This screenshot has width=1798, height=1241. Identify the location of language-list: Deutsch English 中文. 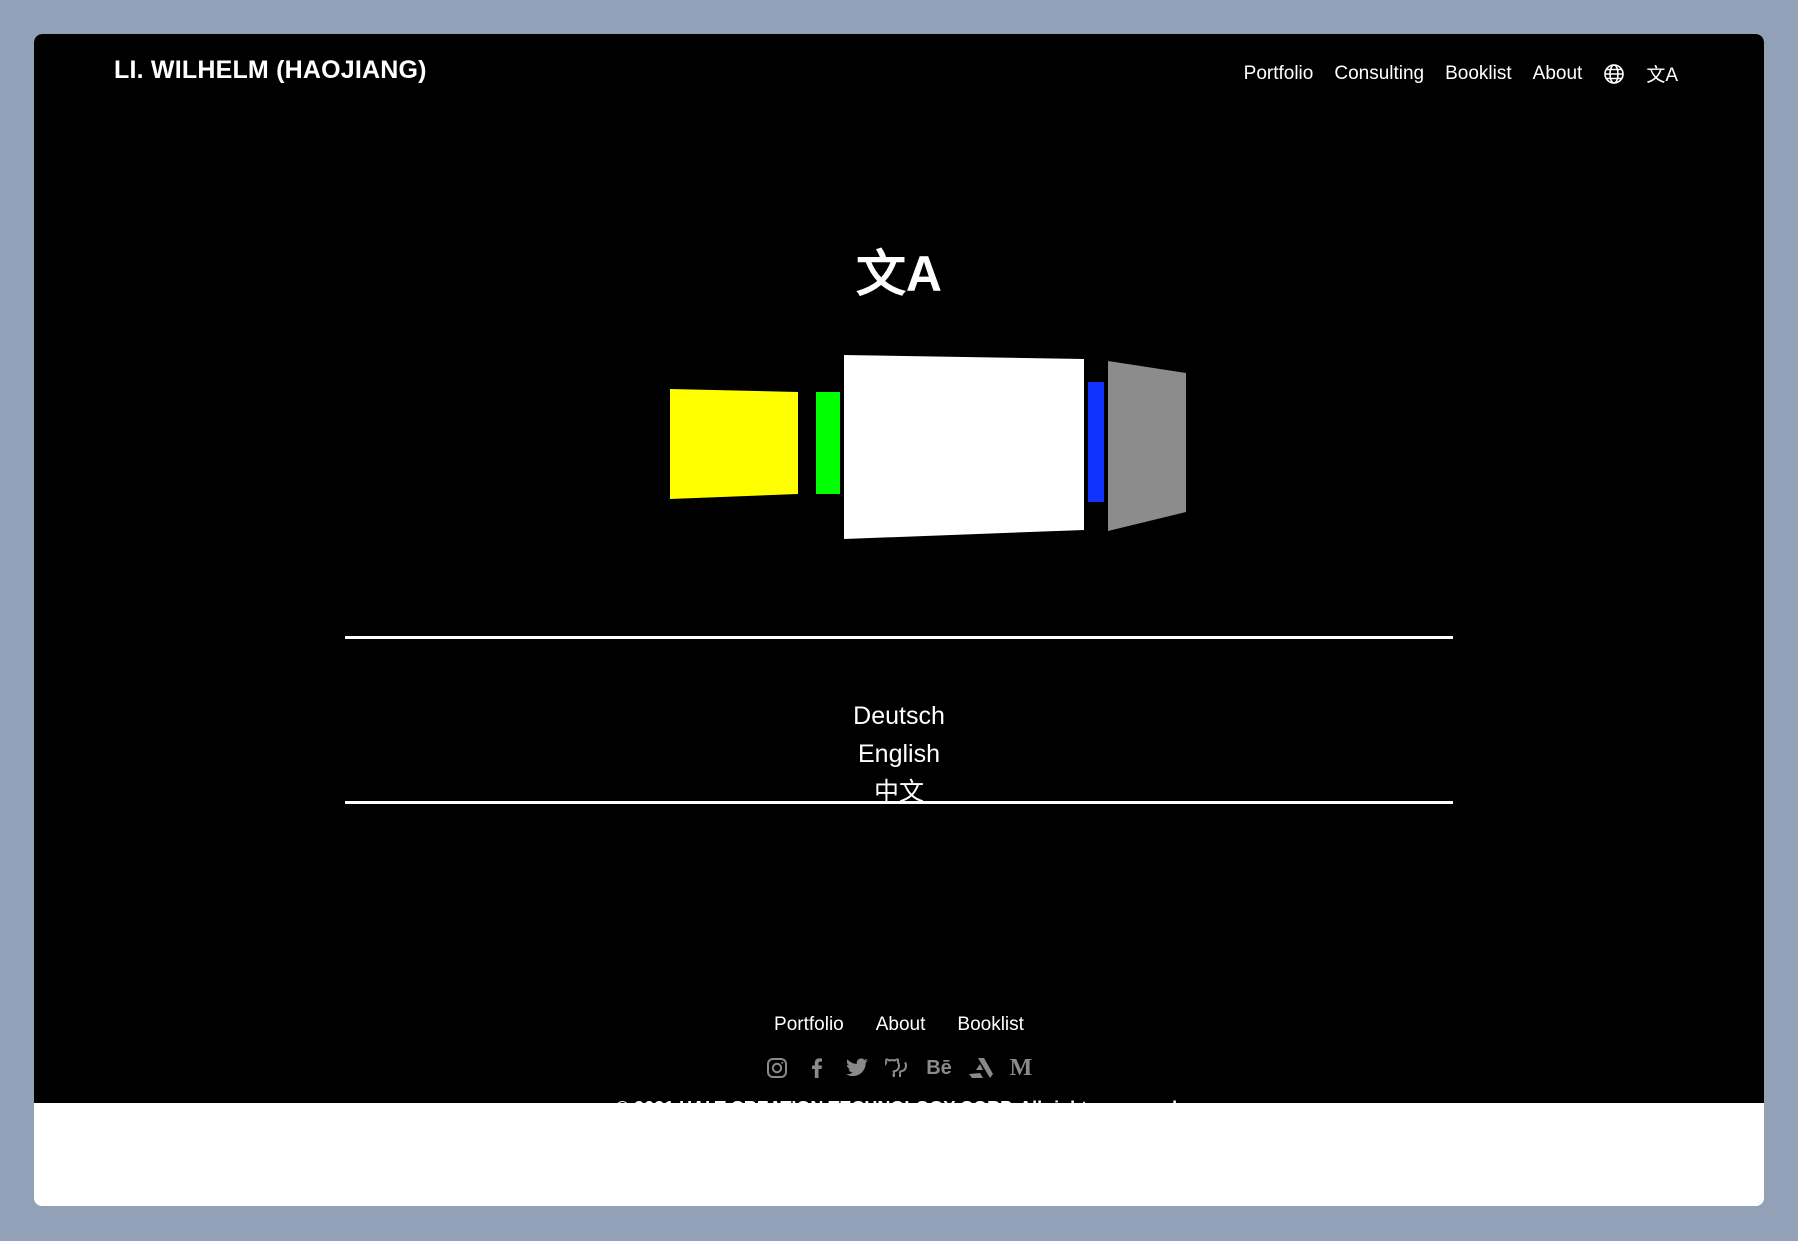
(899, 754).